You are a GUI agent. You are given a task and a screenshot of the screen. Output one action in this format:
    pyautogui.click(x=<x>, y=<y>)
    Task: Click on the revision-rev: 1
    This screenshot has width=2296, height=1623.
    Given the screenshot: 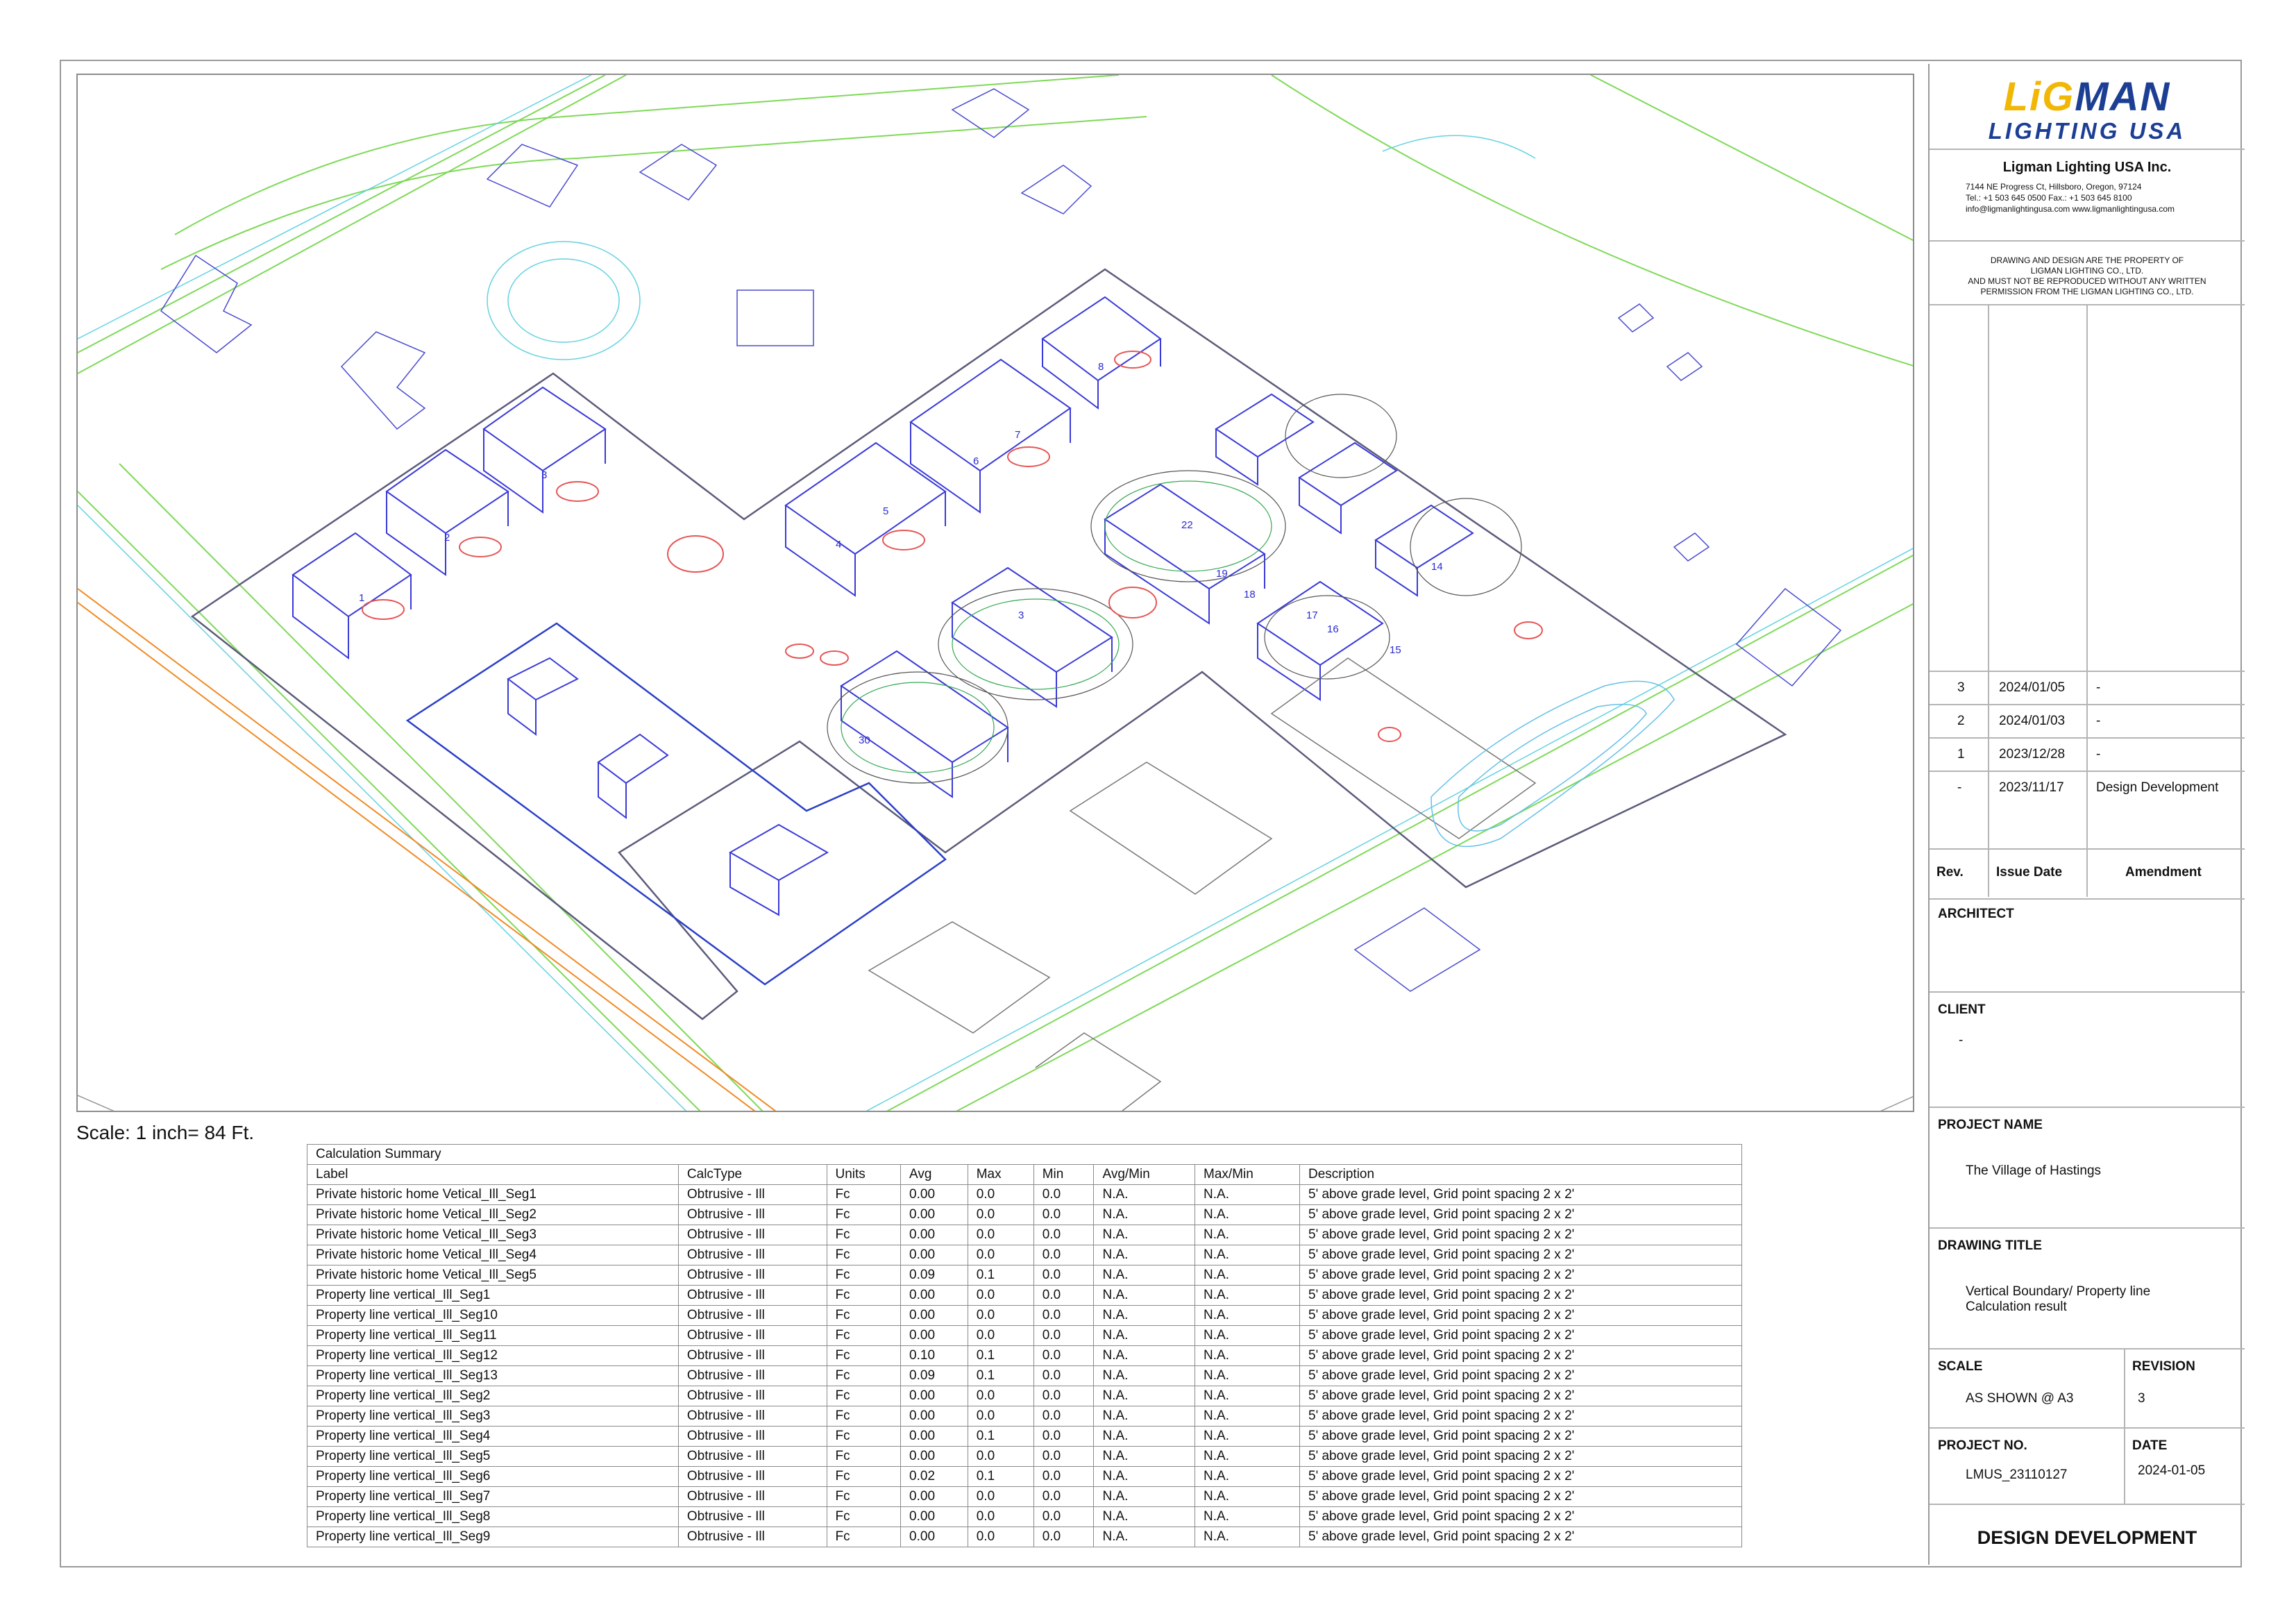 What is the action you would take?
    pyautogui.click(x=1961, y=754)
    